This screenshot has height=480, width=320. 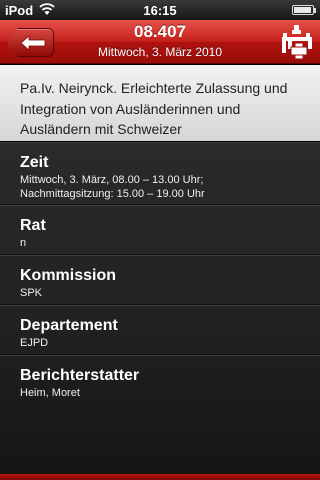 What do you see at coordinates (34, 162) in the screenshot?
I see `section-label: Zeit` at bounding box center [34, 162].